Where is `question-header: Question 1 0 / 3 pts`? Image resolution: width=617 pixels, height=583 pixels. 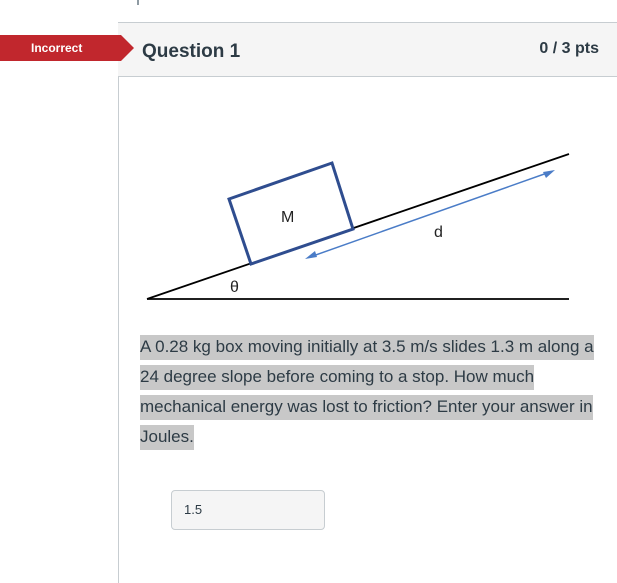
question-header: Question 1 0 / 3 pts is located at coordinates (367, 49).